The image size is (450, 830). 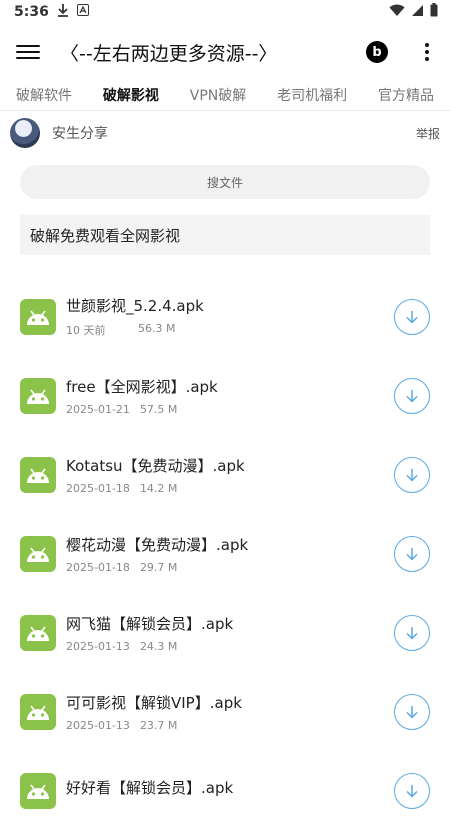 What do you see at coordinates (157, 328) in the screenshot?
I see `file-size: 56.3 M` at bounding box center [157, 328].